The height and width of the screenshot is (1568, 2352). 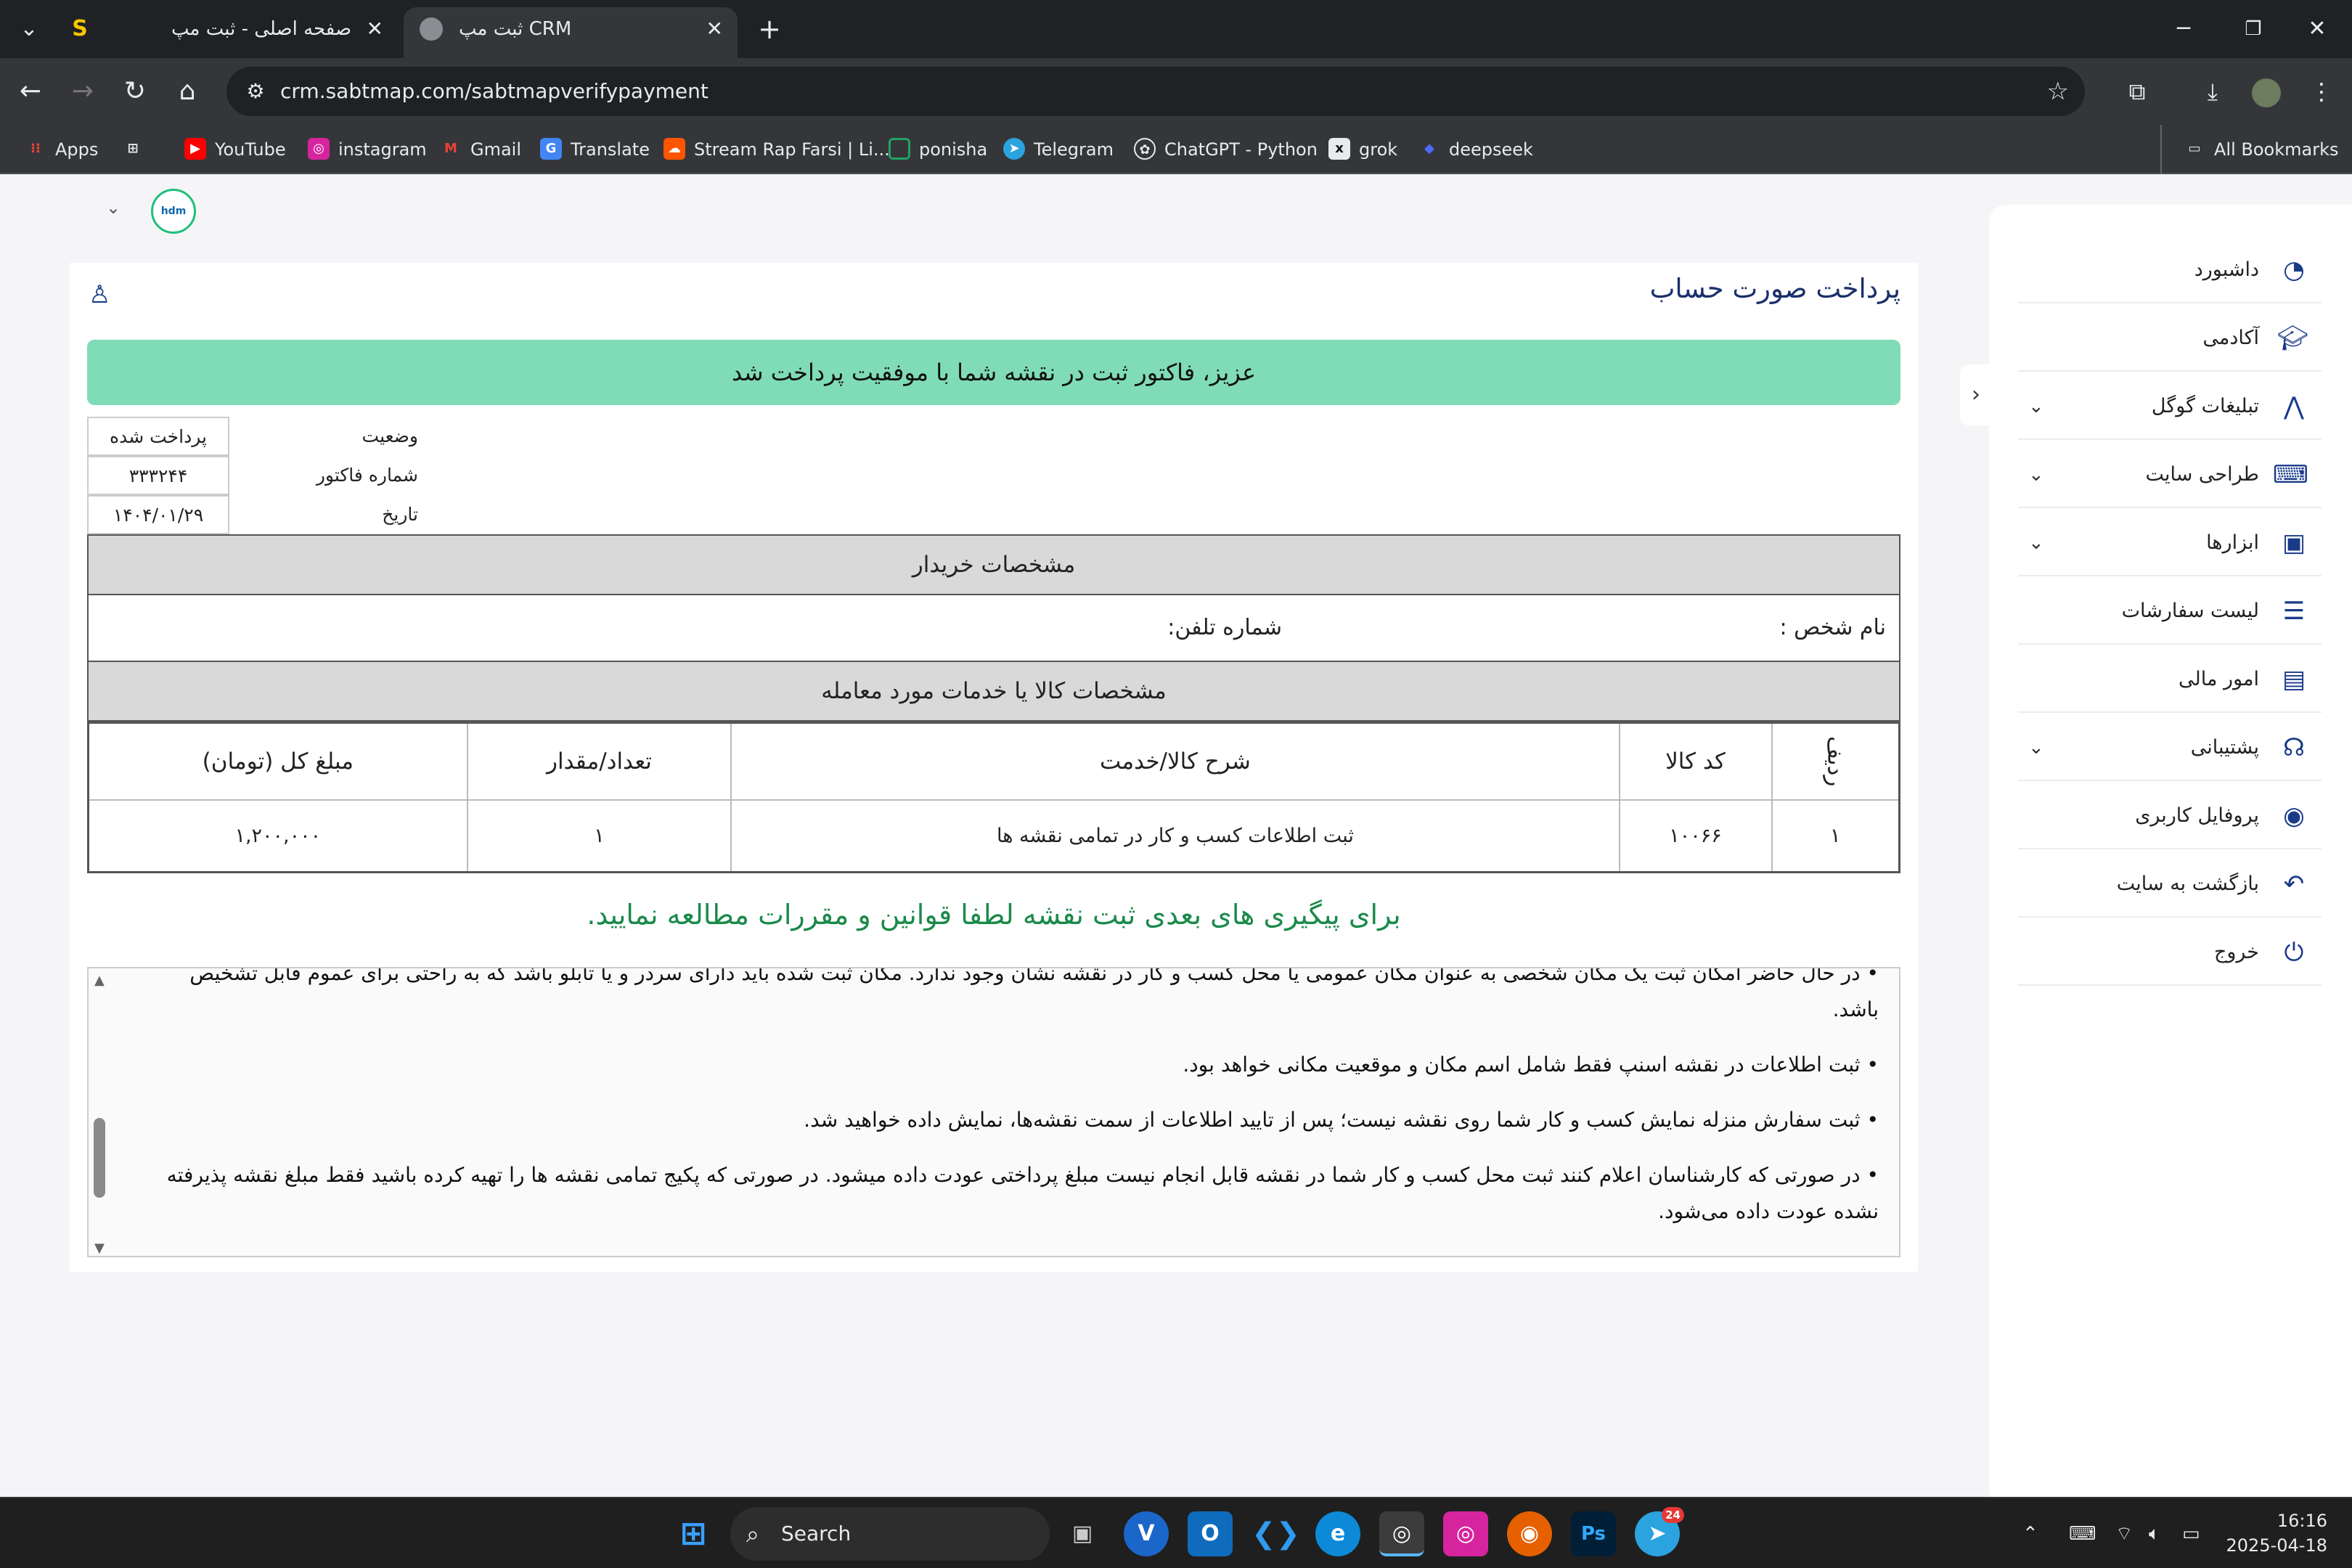 I want to click on laptop-code-icon: ⌨, so click(x=2290, y=475).